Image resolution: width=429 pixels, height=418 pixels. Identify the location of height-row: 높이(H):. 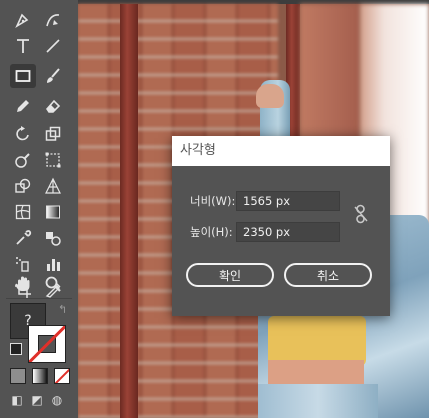
(265, 232).